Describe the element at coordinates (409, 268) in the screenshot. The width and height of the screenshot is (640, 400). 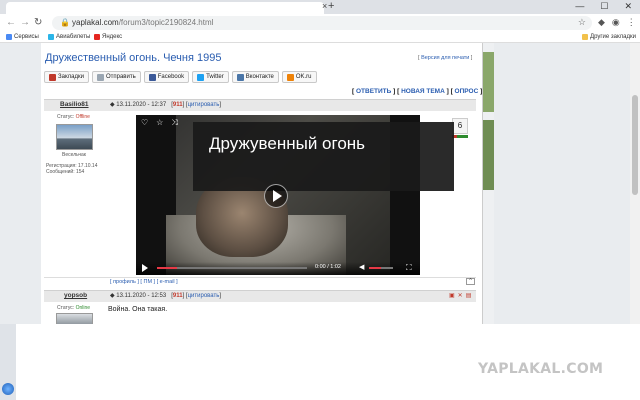
I see `fullscreen-icon: ⛶` at that location.